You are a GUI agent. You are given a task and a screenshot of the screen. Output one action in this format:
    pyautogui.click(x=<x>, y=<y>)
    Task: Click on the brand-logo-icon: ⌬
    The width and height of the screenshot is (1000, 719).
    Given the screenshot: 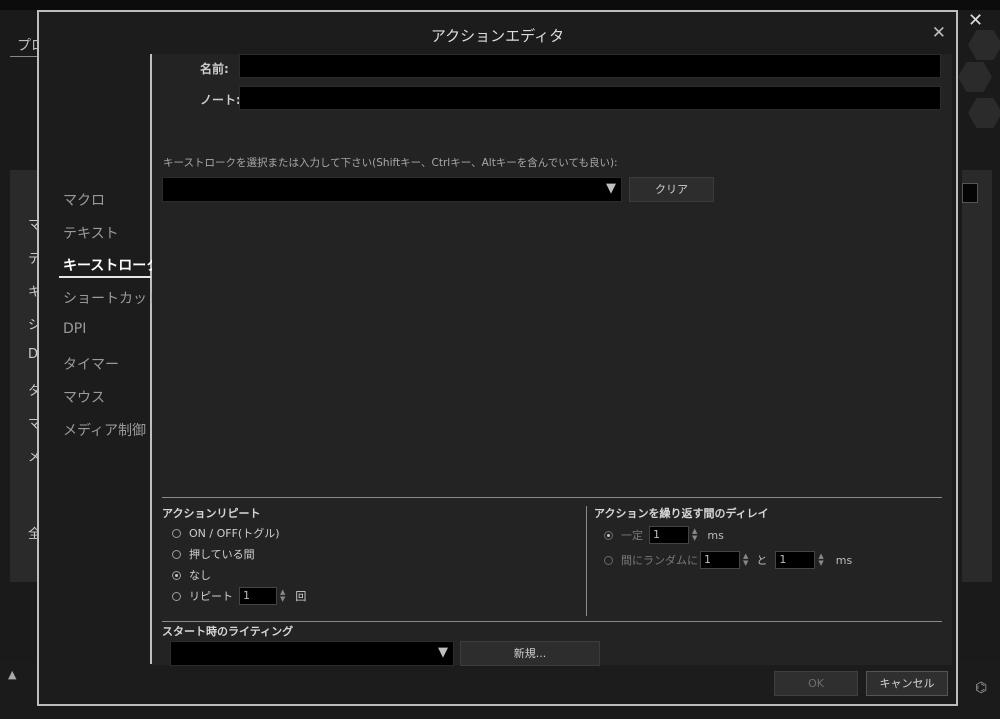 What is the action you would take?
    pyautogui.click(x=981, y=688)
    